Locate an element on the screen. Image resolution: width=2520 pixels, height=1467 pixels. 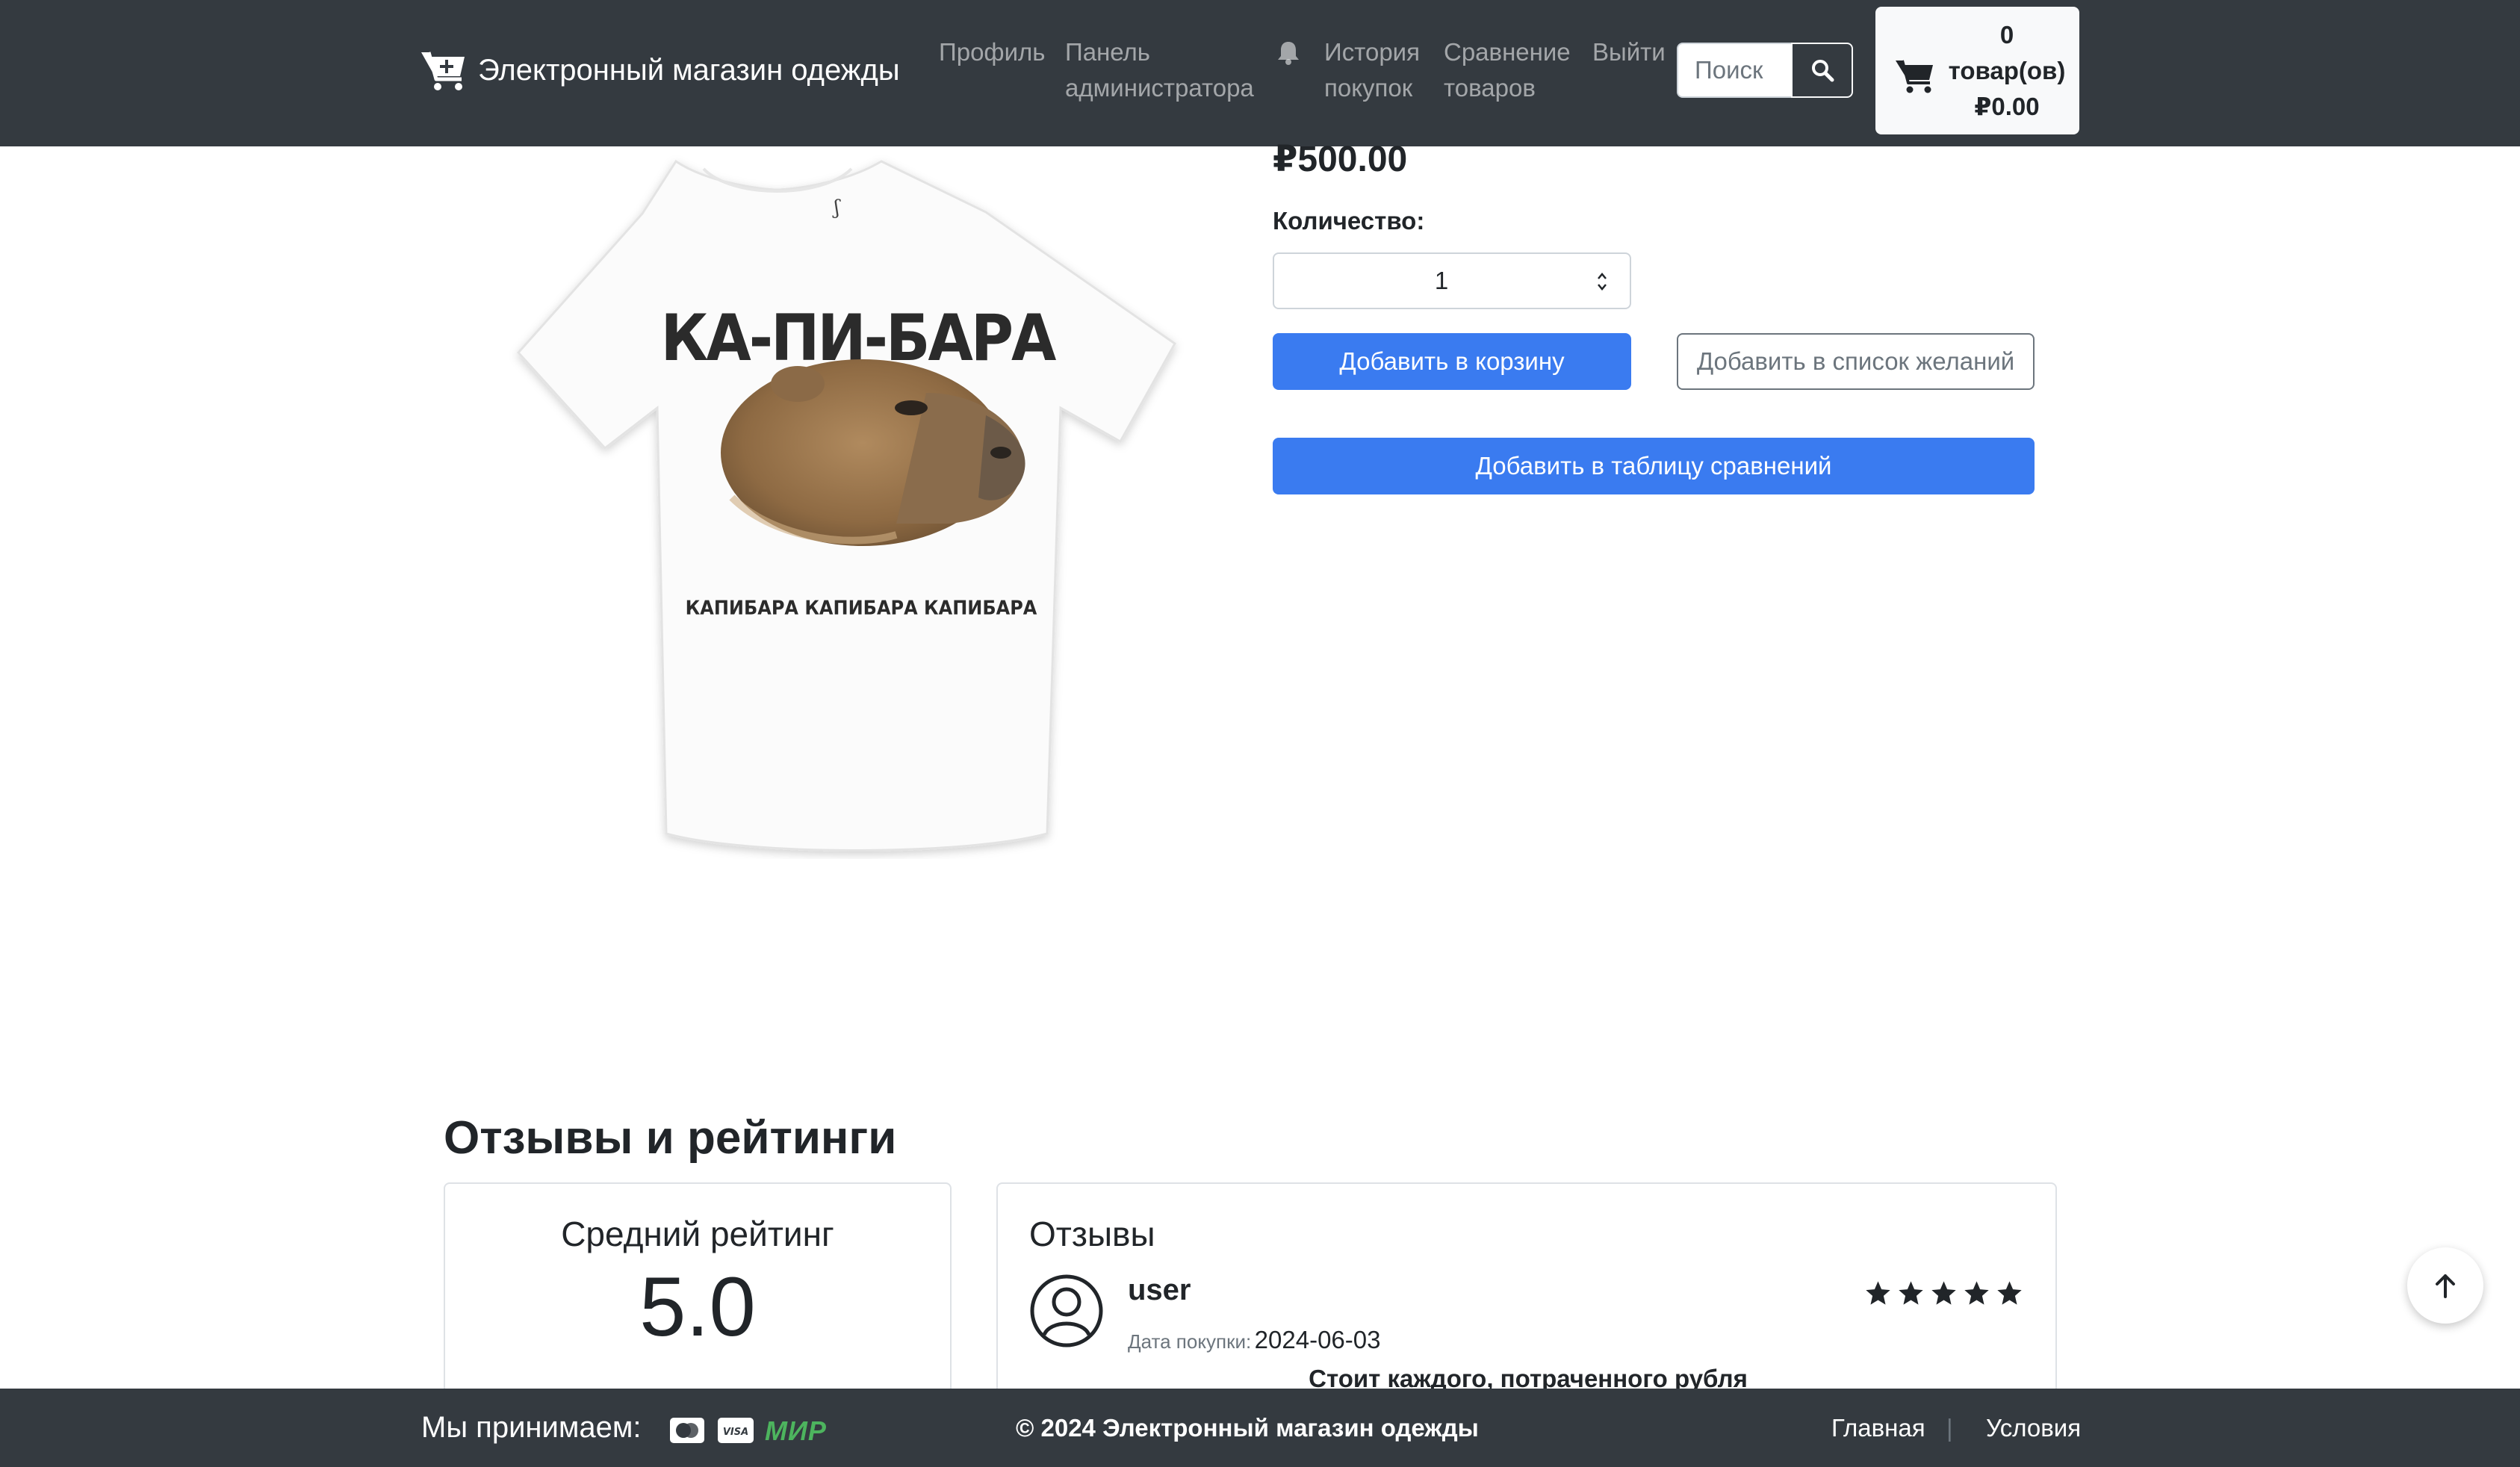
average-rating-title: Средний рейтинг is located at coordinates (697, 1234).